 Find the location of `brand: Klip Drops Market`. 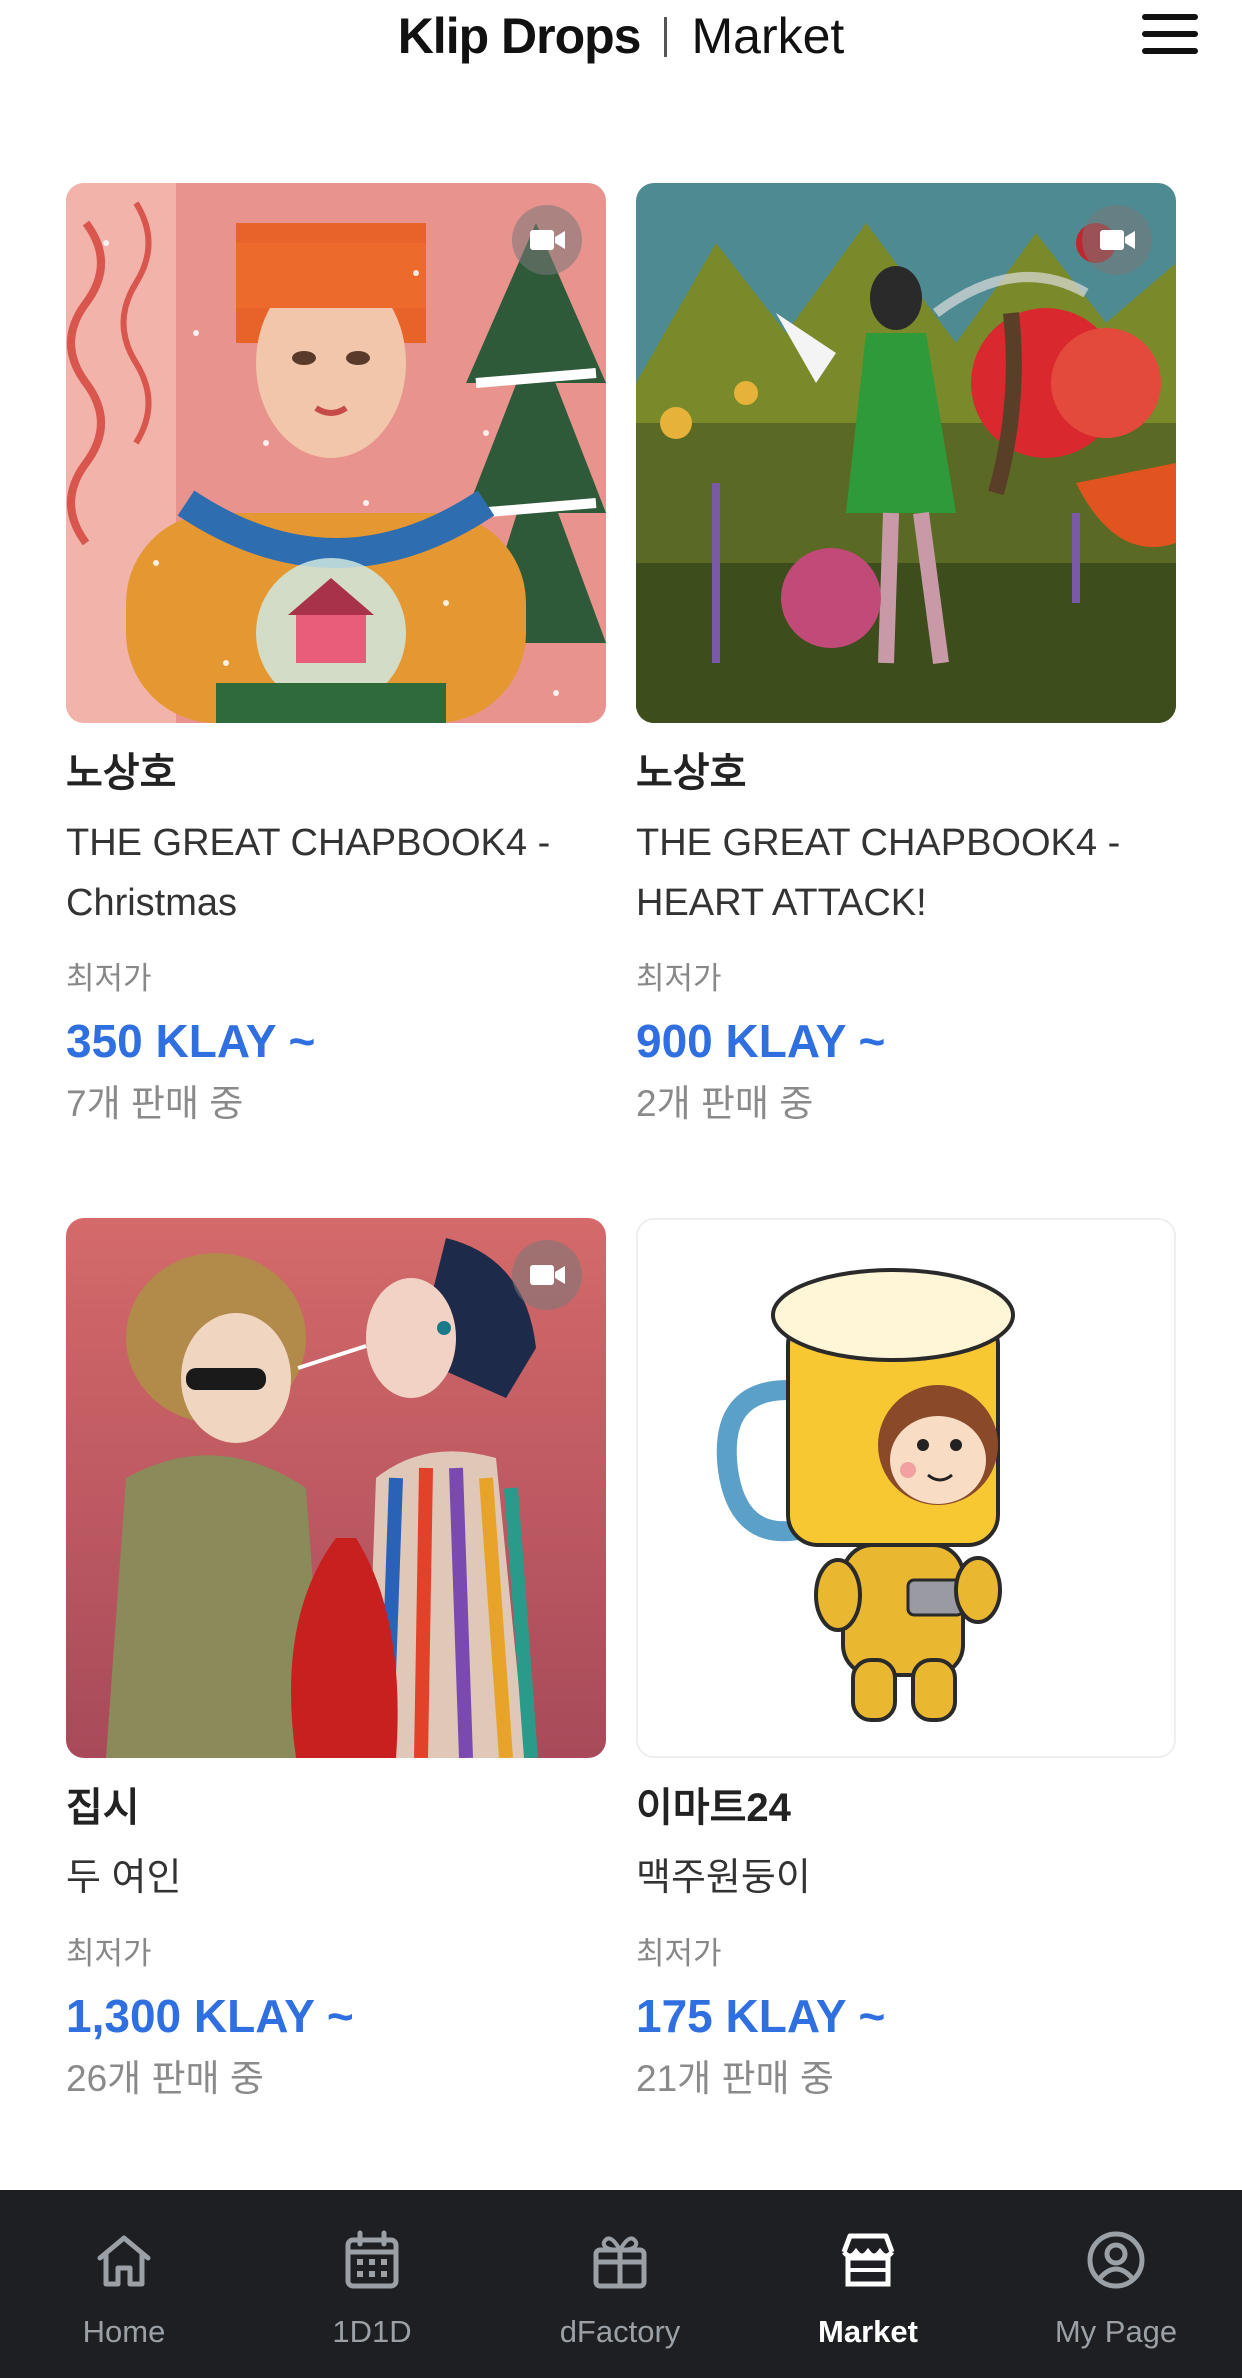

brand: Klip Drops Market is located at coordinates (621, 36).